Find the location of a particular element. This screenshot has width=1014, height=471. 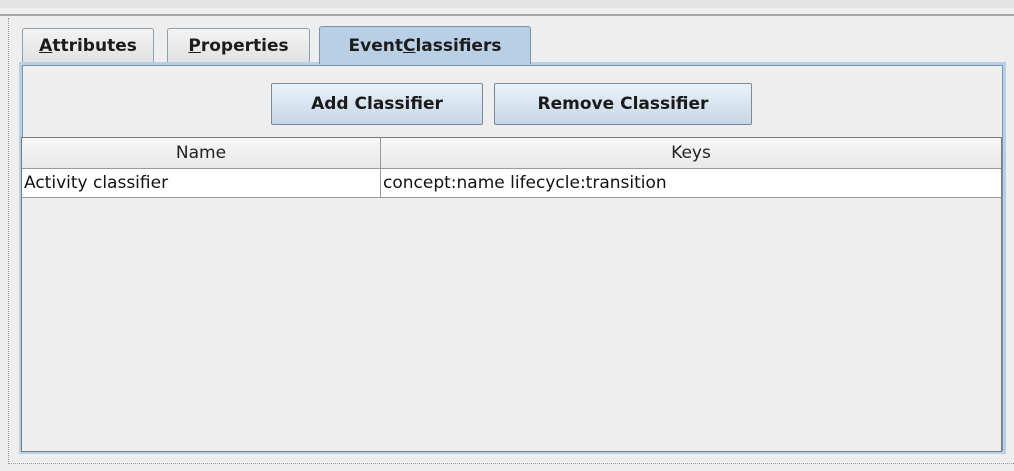

tab-event-classifiers: Event Classifiers is located at coordinates (425, 45).